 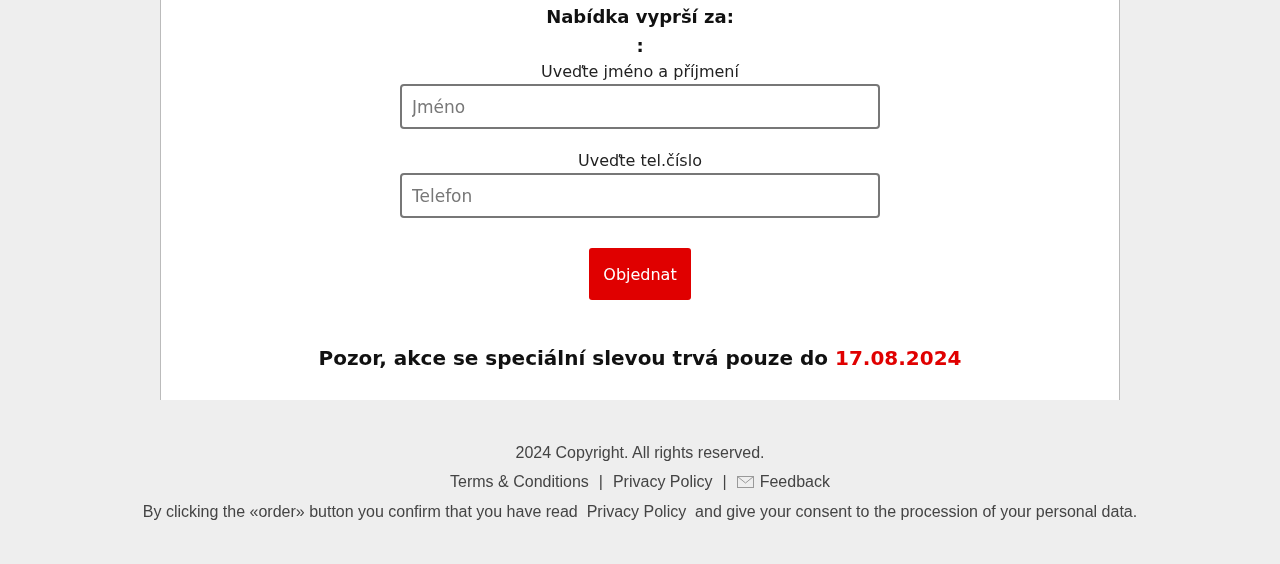 What do you see at coordinates (640, 72) in the screenshot?
I see `field-label: Uveďte jméno a příjmení` at bounding box center [640, 72].